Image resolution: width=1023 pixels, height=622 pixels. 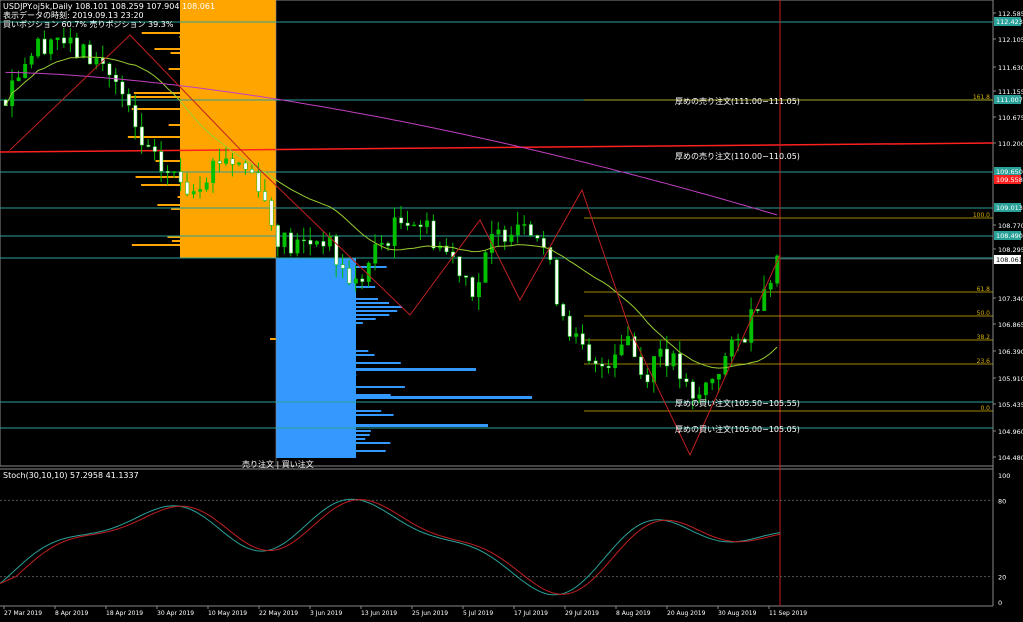 What do you see at coordinates (984, 337) in the screenshot?
I see `fib-label: 38.2` at bounding box center [984, 337].